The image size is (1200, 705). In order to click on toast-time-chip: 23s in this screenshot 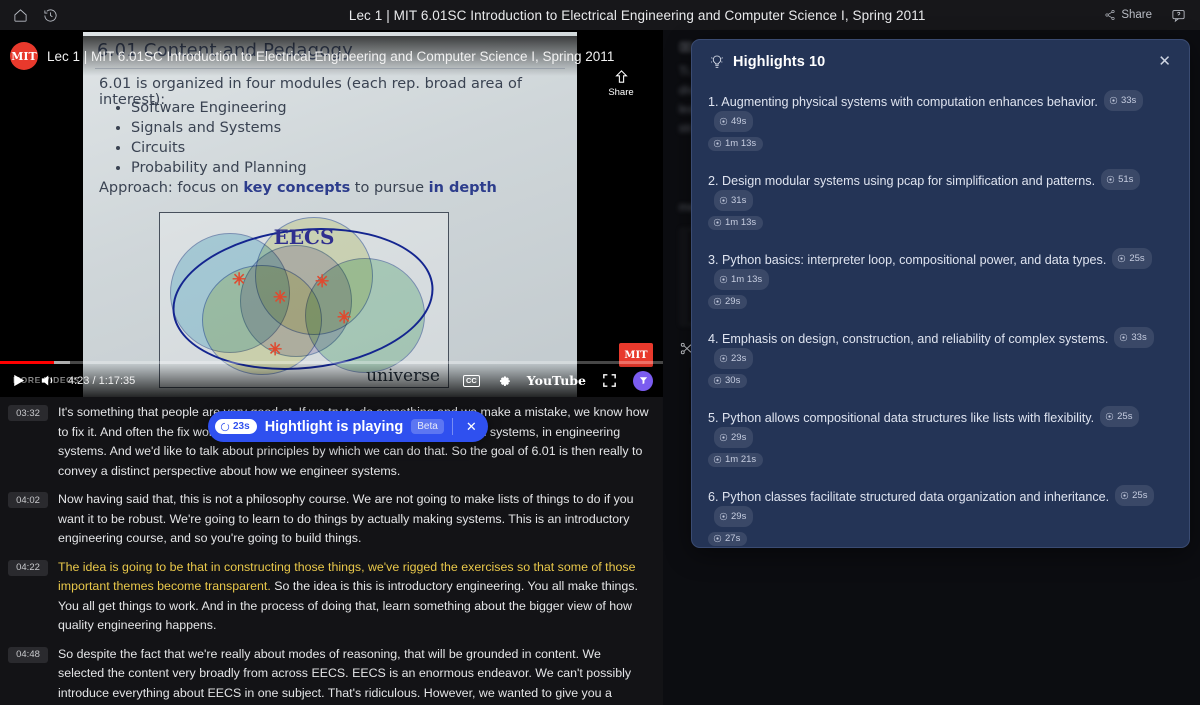, I will do `click(236, 426)`.